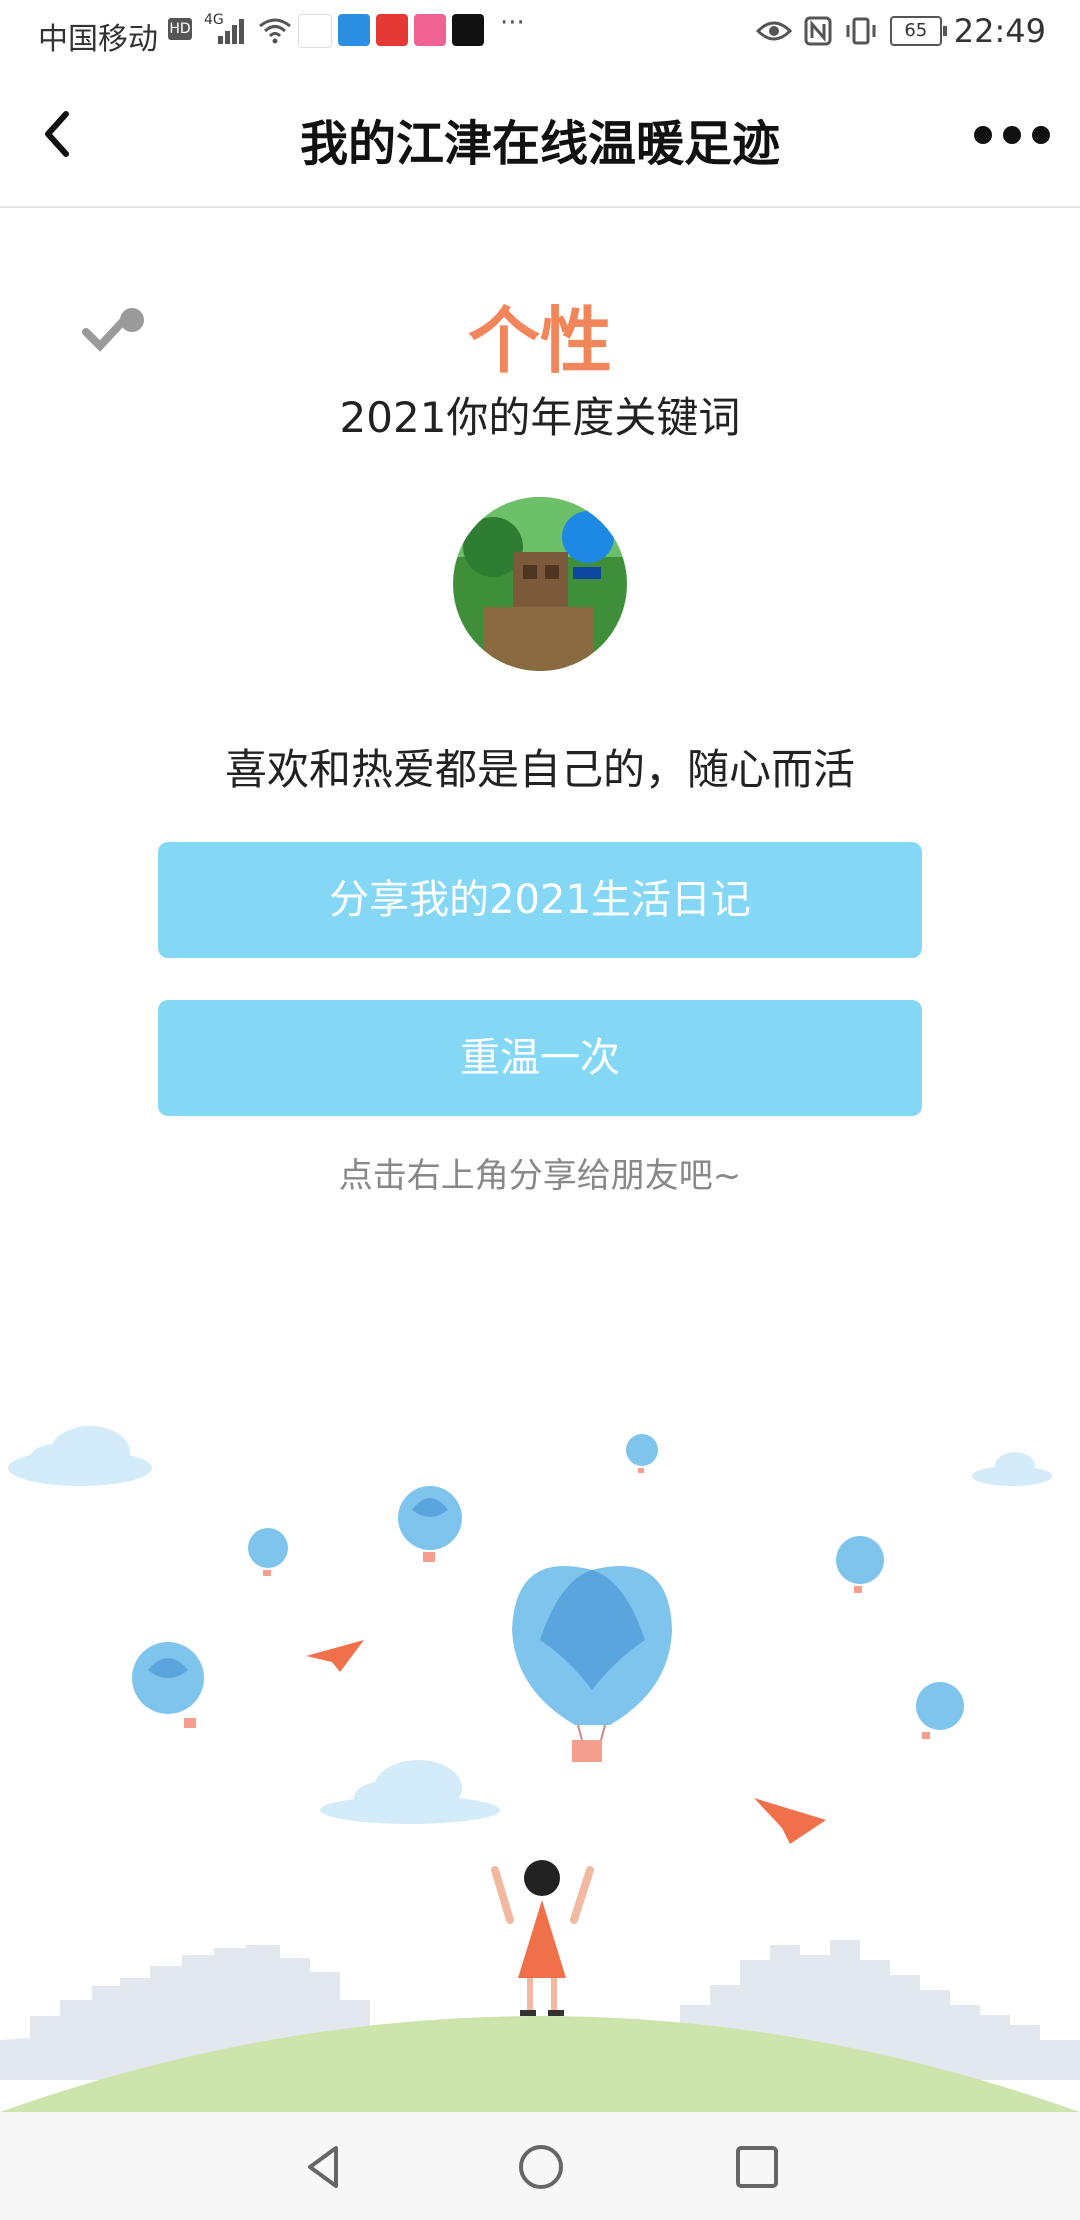 The height and width of the screenshot is (2220, 1080). Describe the element at coordinates (542, 1938) in the screenshot. I see `girl-figure` at that location.